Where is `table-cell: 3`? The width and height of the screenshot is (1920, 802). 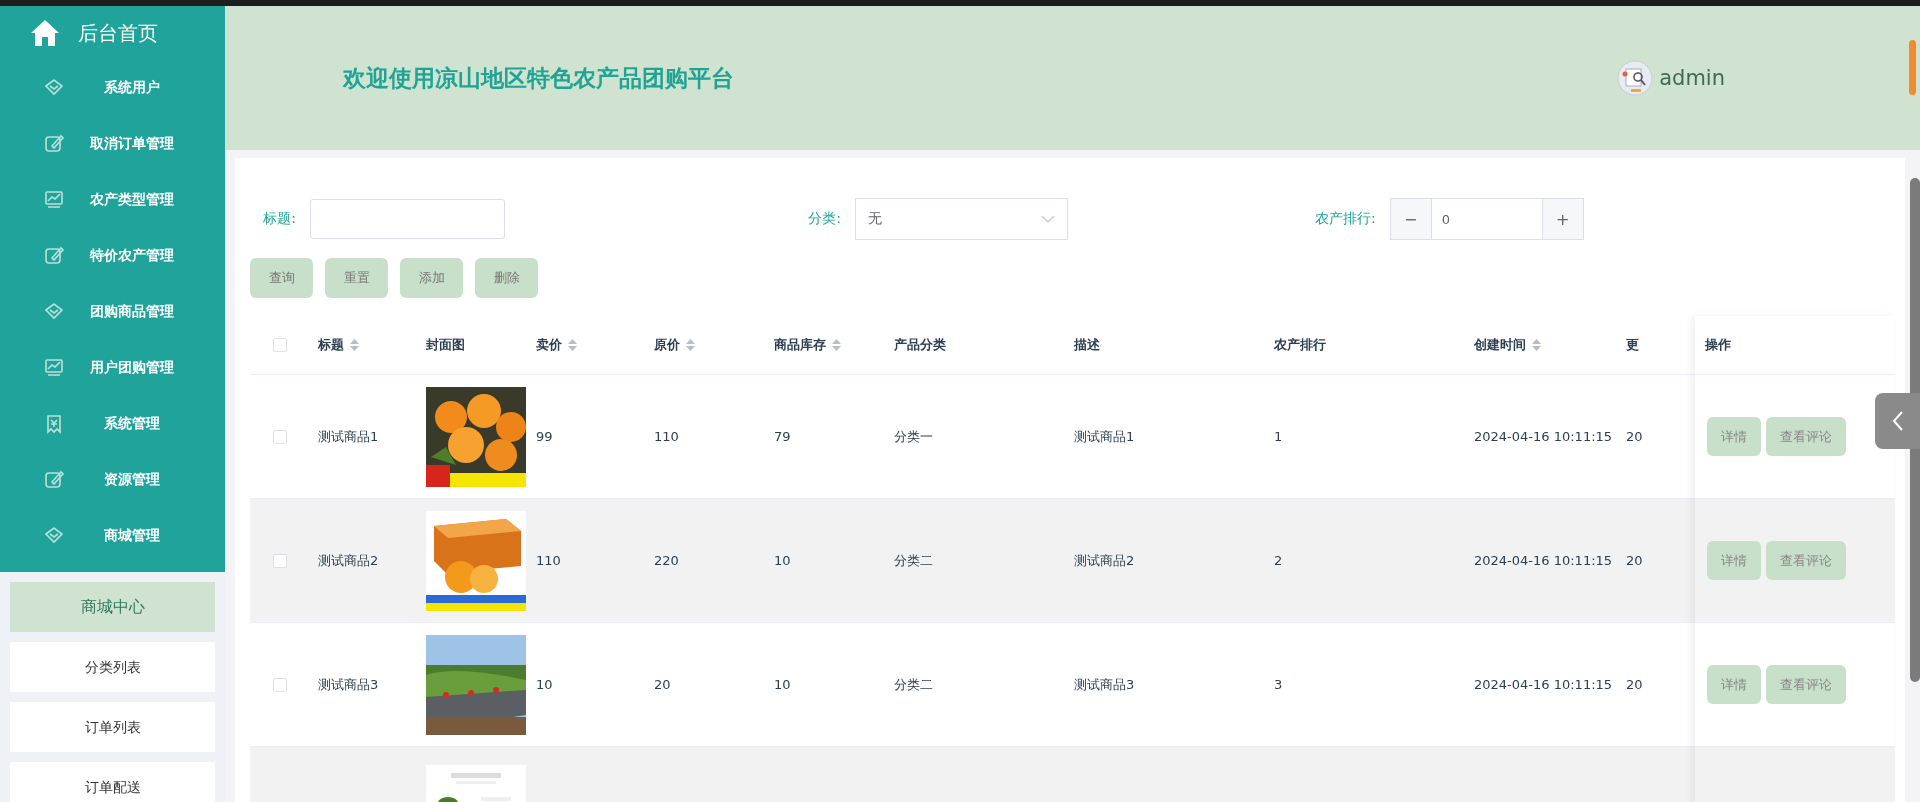
table-cell: 3 is located at coordinates (1278, 684).